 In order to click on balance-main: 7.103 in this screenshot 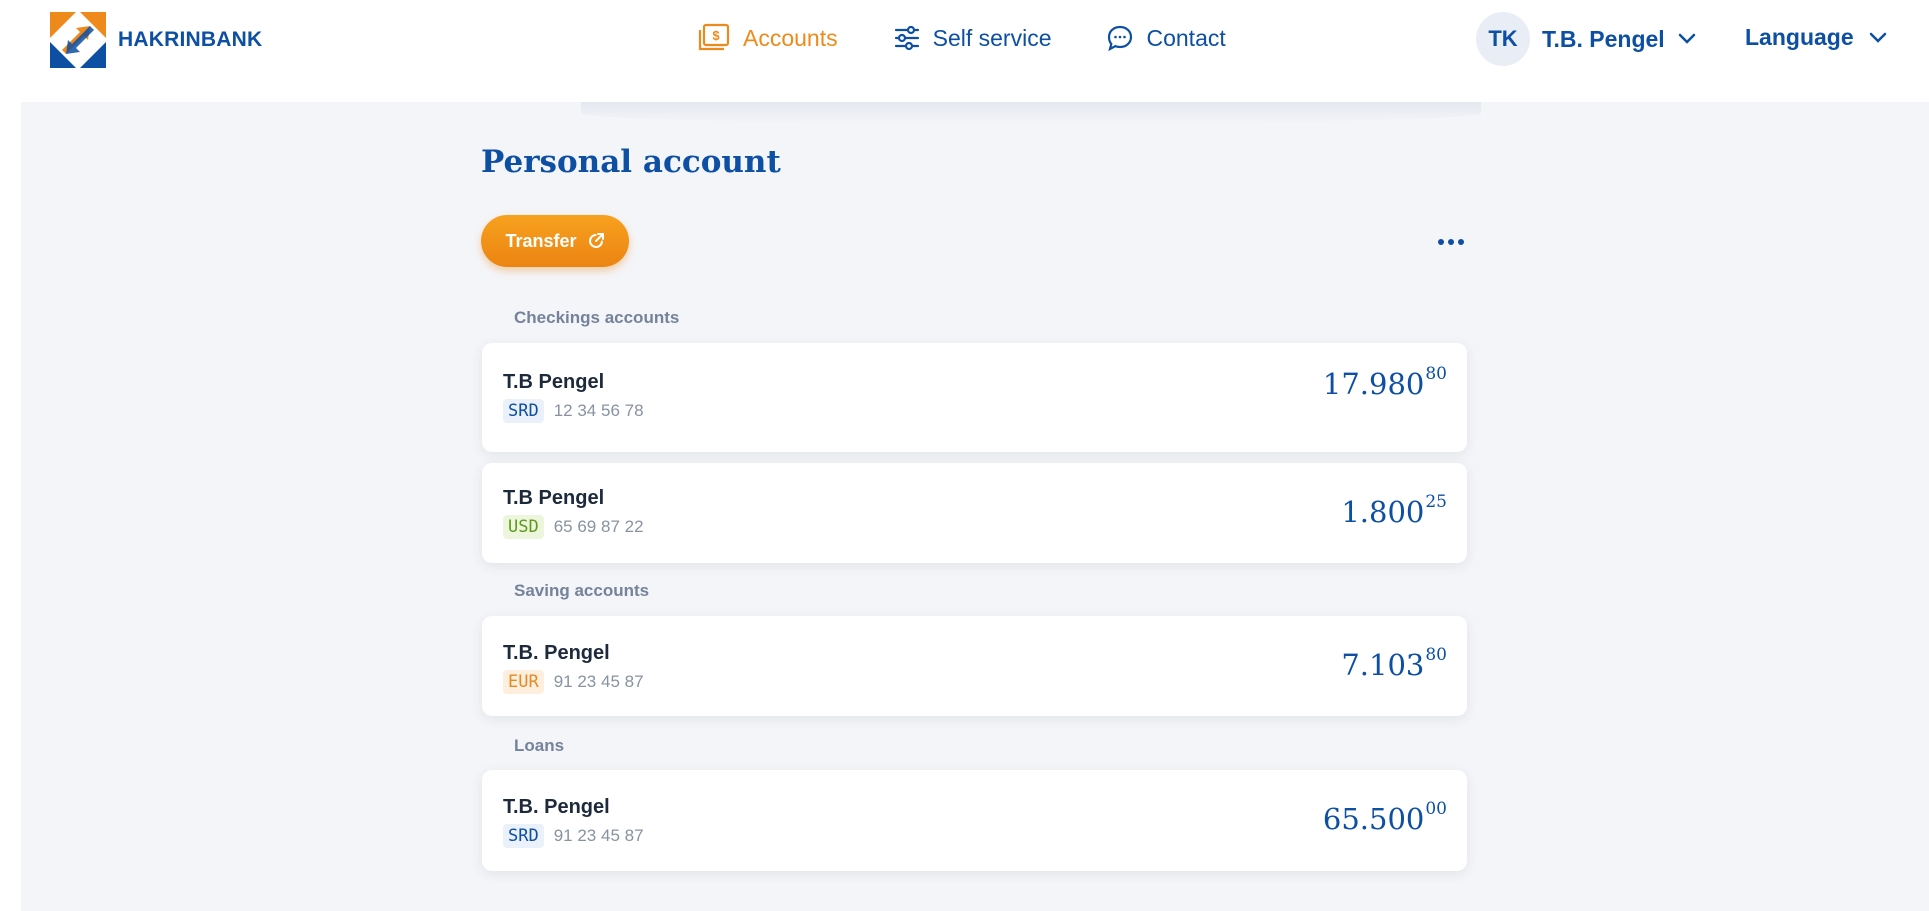, I will do `click(1383, 665)`.